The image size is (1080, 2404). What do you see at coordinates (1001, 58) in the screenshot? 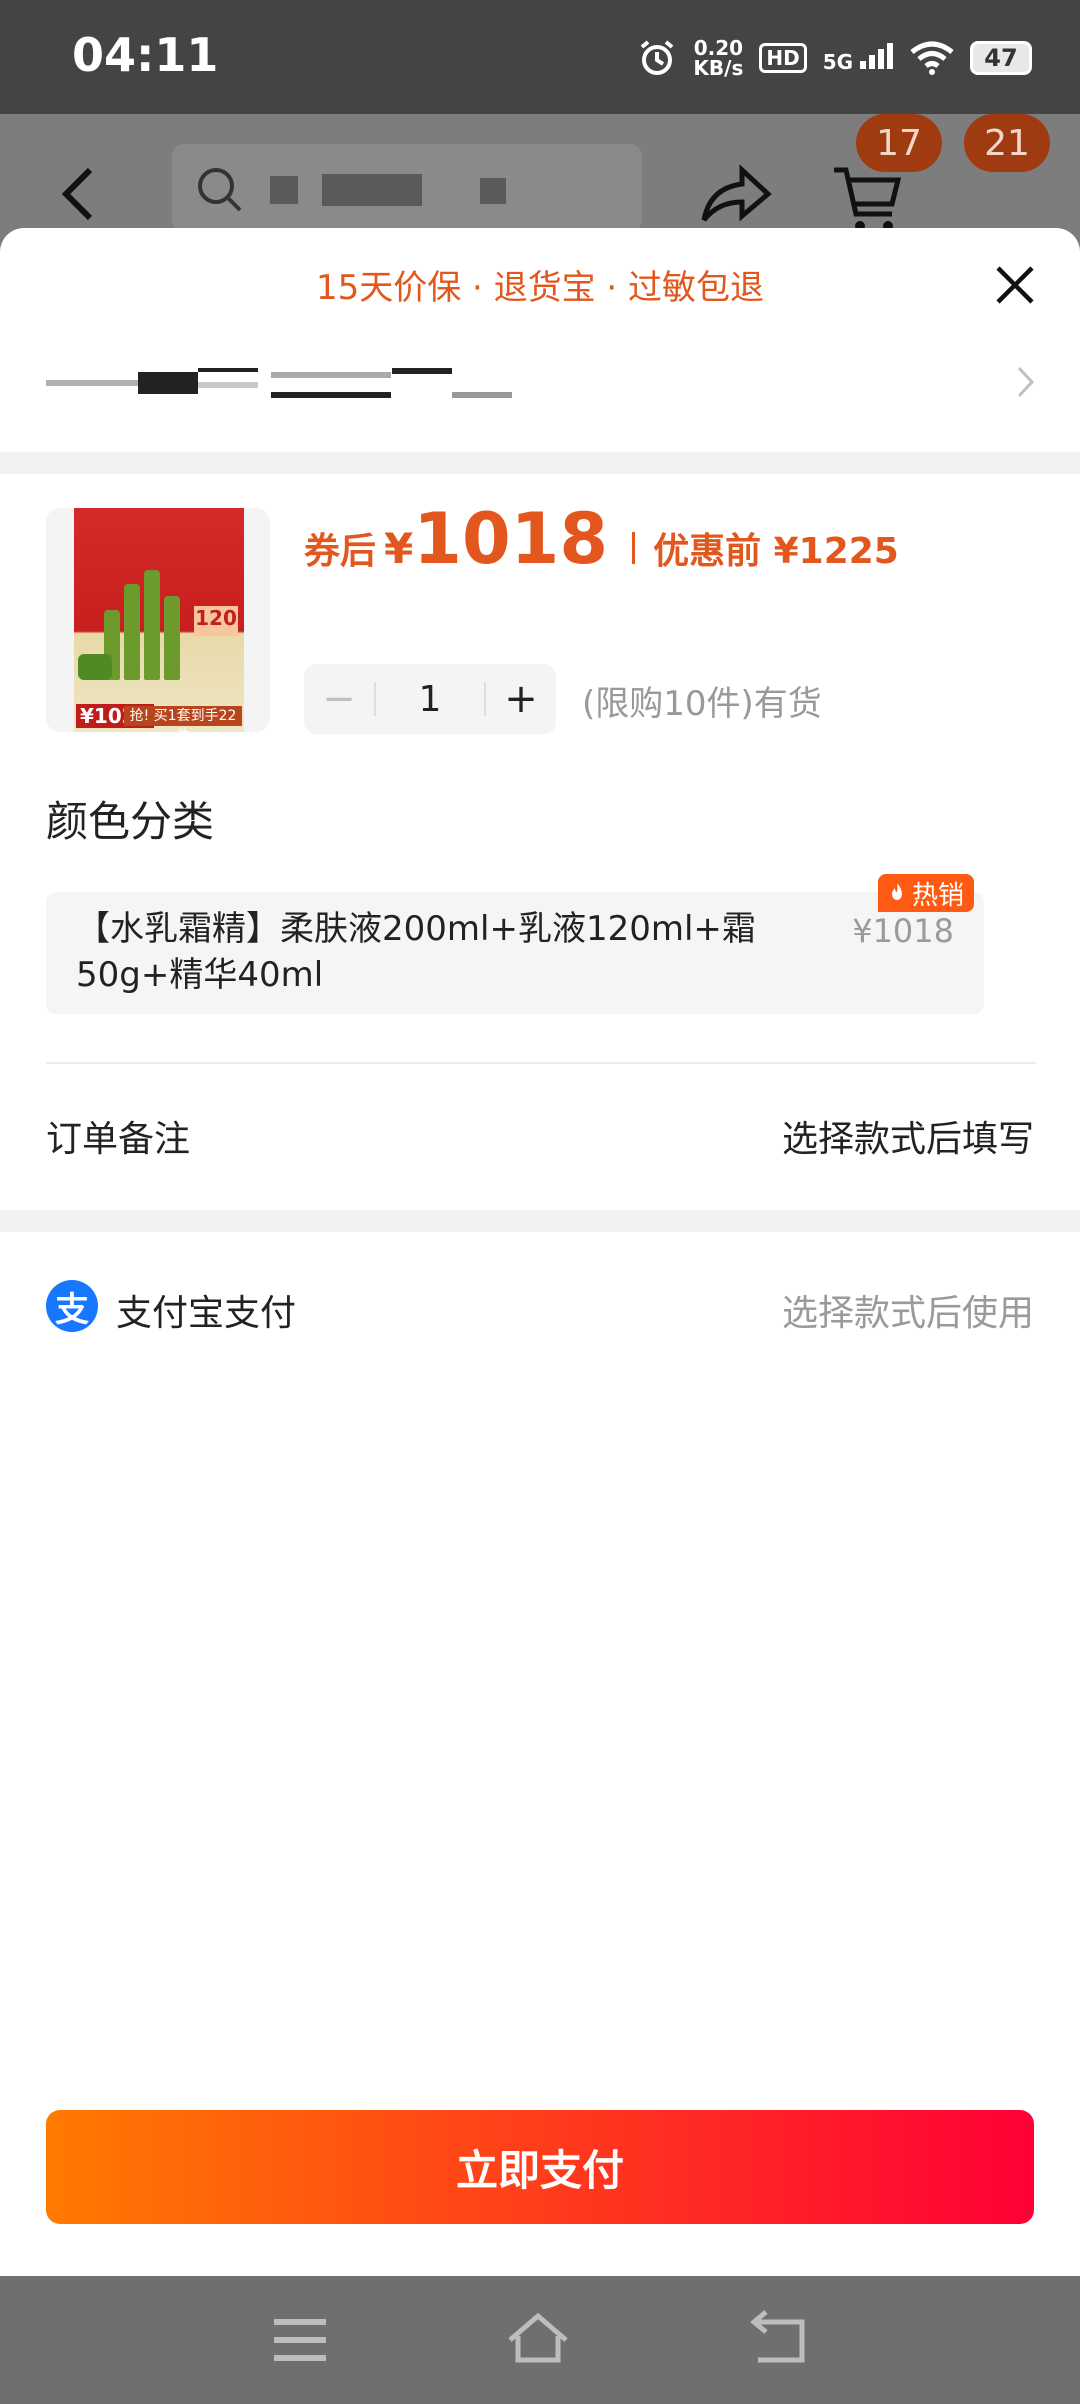
I see `battery-icon: 47` at bounding box center [1001, 58].